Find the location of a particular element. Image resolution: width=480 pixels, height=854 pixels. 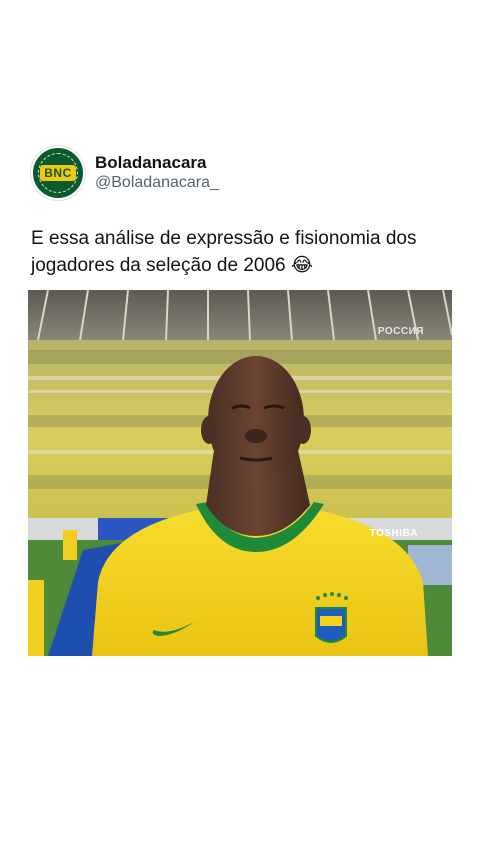

avatar-logo-text: BNC is located at coordinates (58, 173).